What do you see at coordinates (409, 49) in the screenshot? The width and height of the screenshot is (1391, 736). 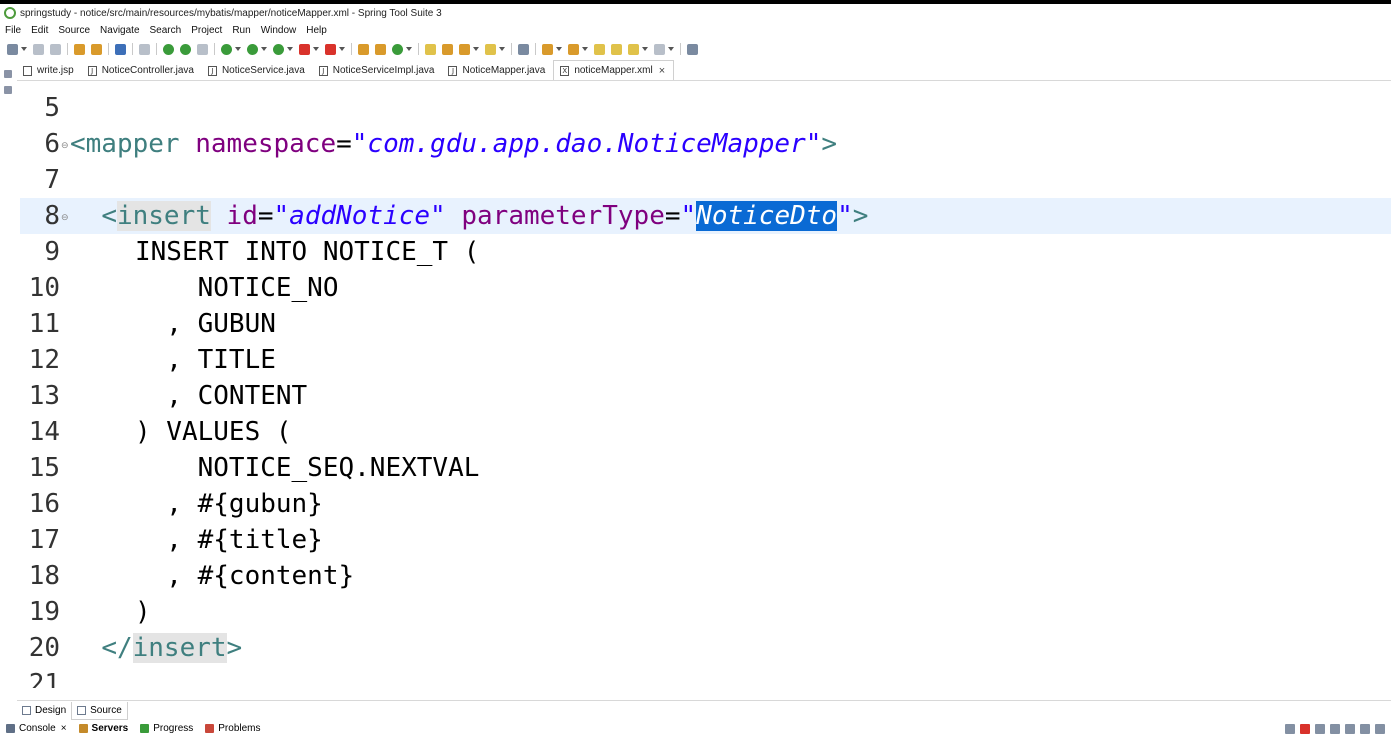 I see `new-wizard-dropdown-icon` at bounding box center [409, 49].